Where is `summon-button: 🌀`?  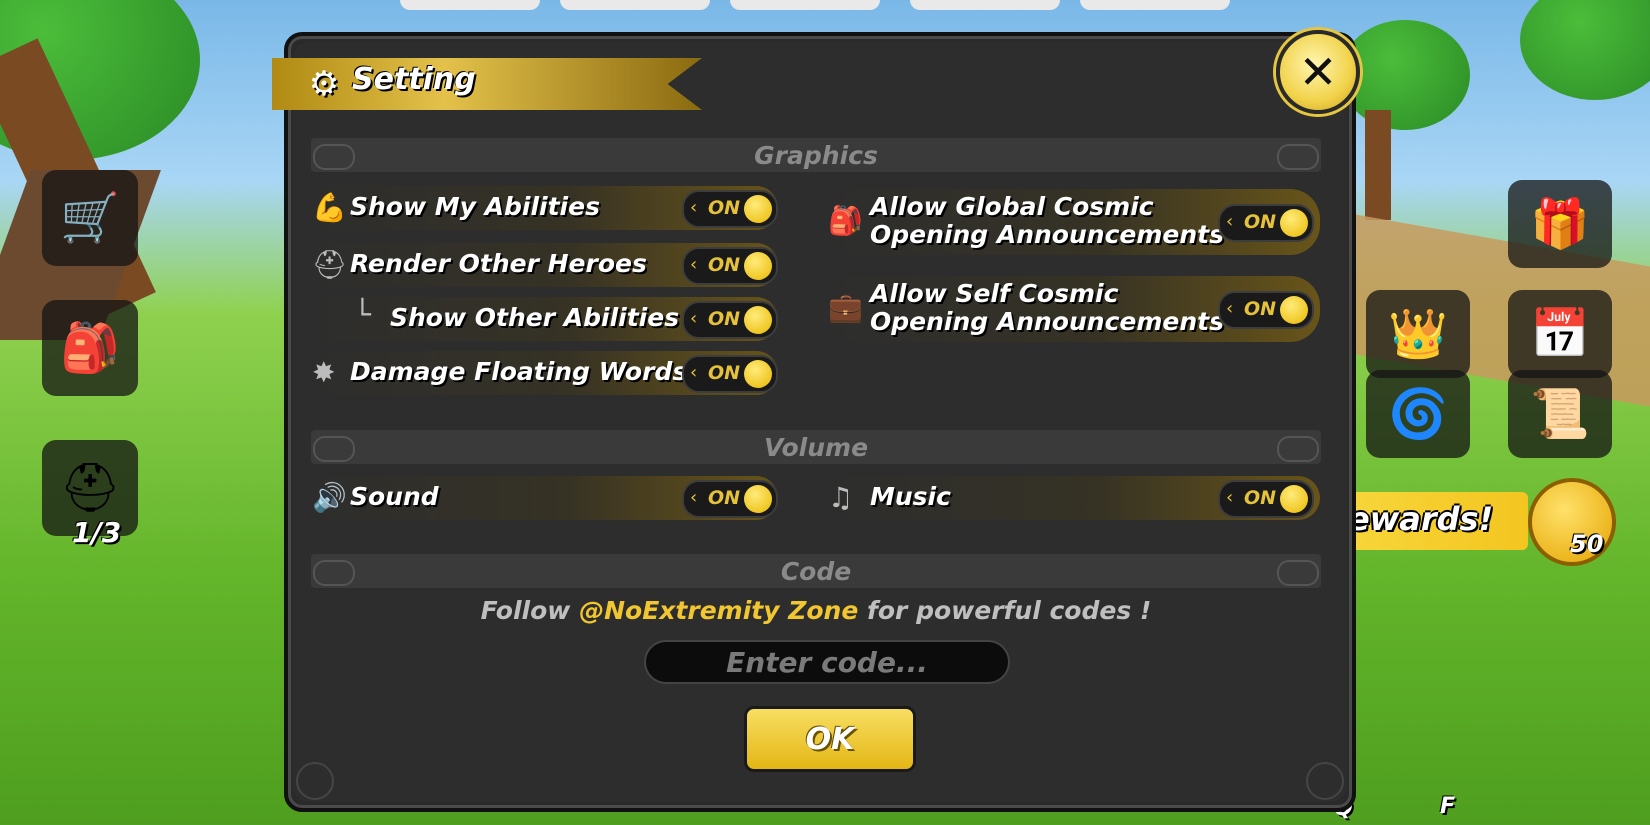
summon-button: 🌀 is located at coordinates (1418, 414).